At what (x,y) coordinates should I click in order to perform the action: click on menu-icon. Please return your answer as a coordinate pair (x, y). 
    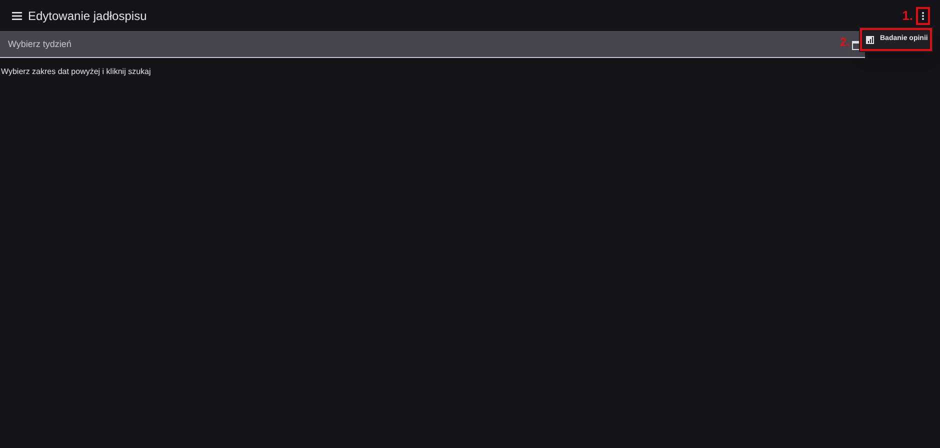
    Looking at the image, I should click on (17, 16).